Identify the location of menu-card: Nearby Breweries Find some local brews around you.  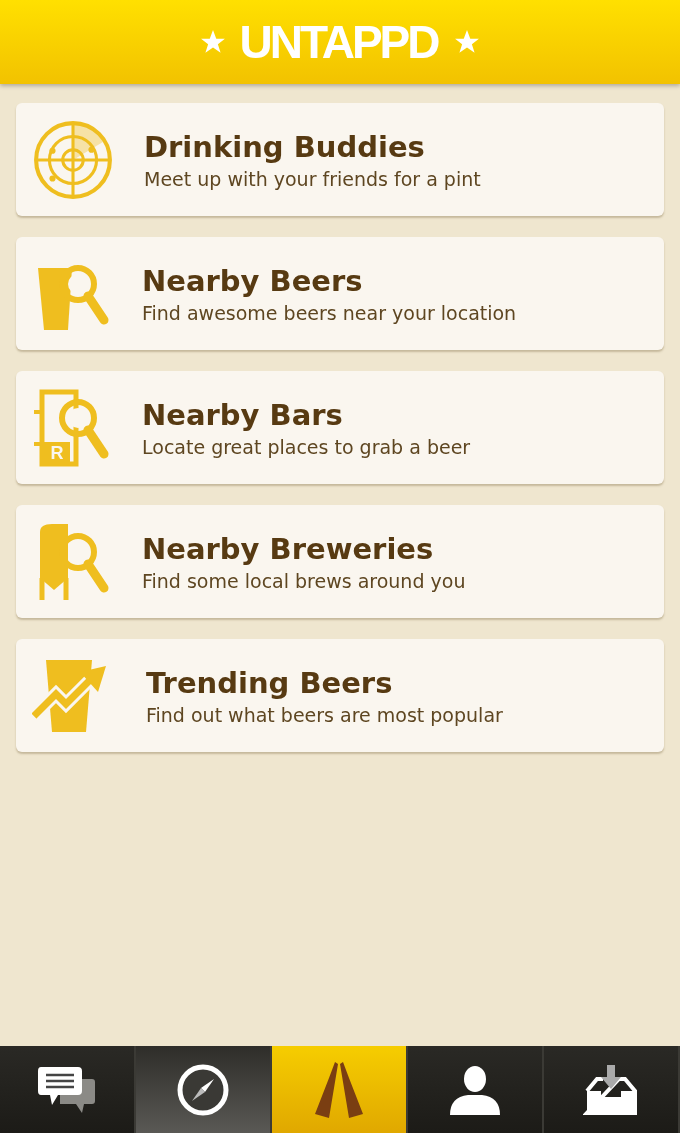
(340, 561).